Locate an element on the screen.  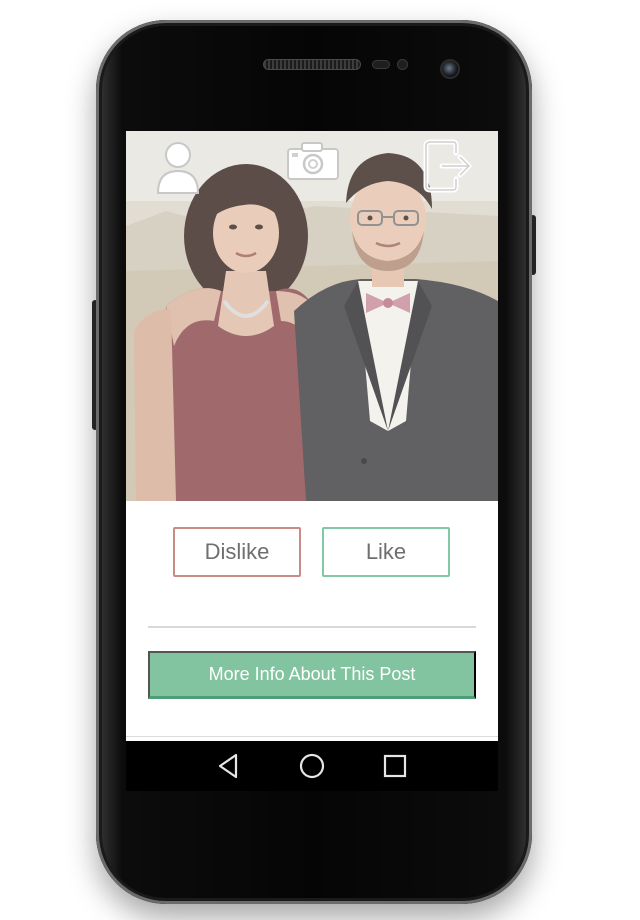
back-icon is located at coordinates (229, 766).